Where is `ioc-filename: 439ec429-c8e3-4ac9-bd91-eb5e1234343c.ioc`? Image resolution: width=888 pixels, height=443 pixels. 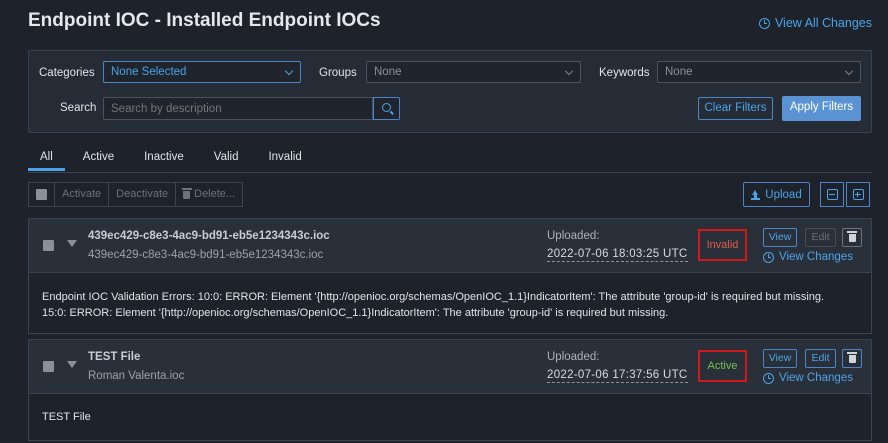 ioc-filename: 439ec429-c8e3-4ac9-bd91-eb5e1234343c.ioc is located at coordinates (206, 255).